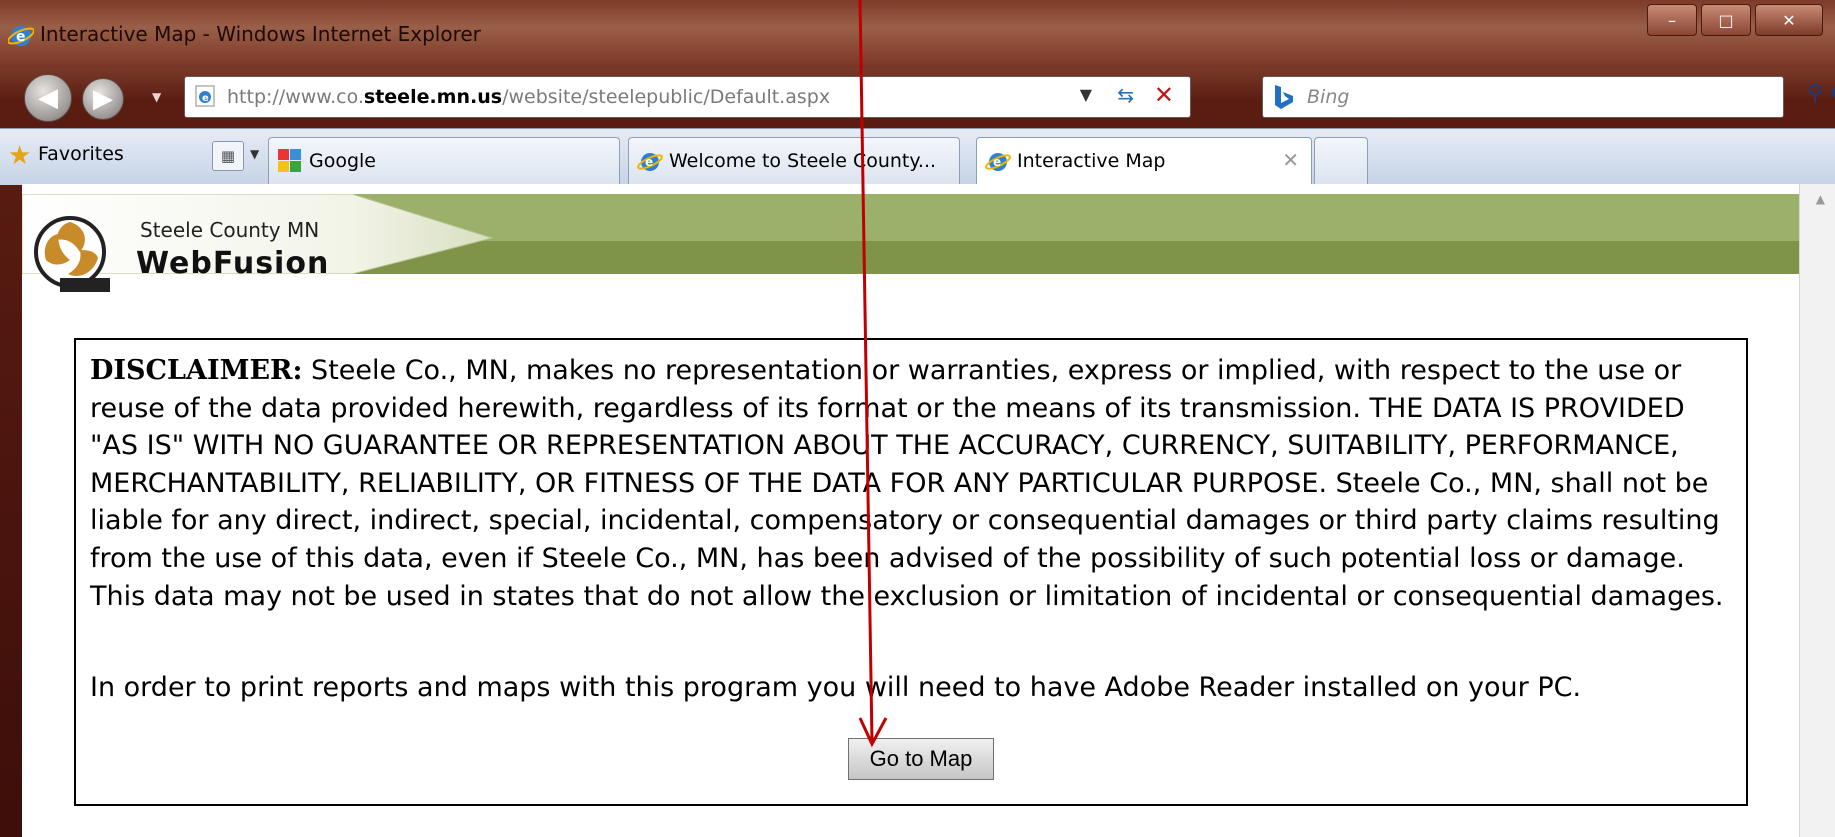  Describe the element at coordinates (1821, 93) in the screenshot. I see `search-icon: ⚲ ▾` at that location.